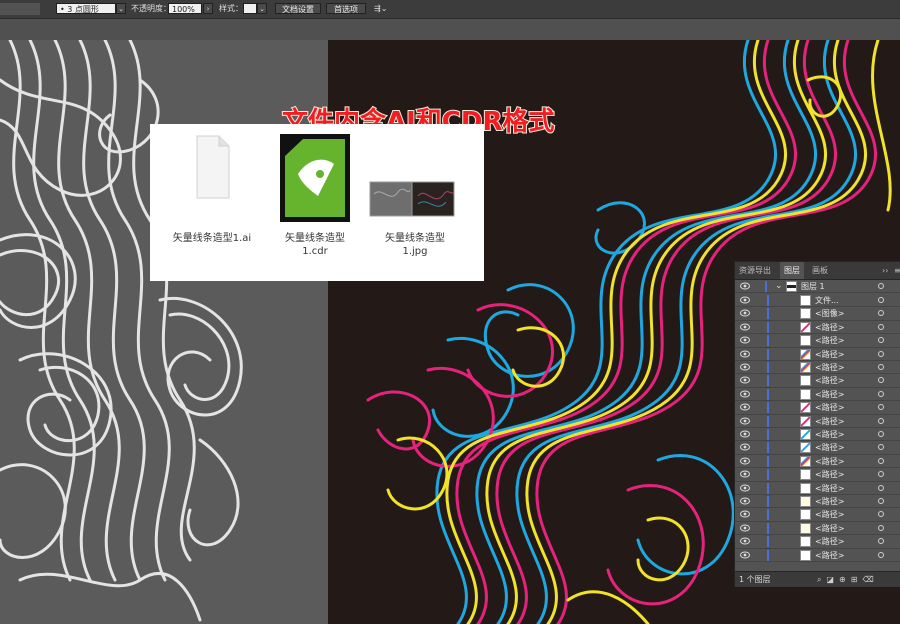 Image resolution: width=900 pixels, height=624 pixels. What do you see at coordinates (755, 270) in the screenshot?
I see `tab-asset-export: 资源导出` at bounding box center [755, 270].